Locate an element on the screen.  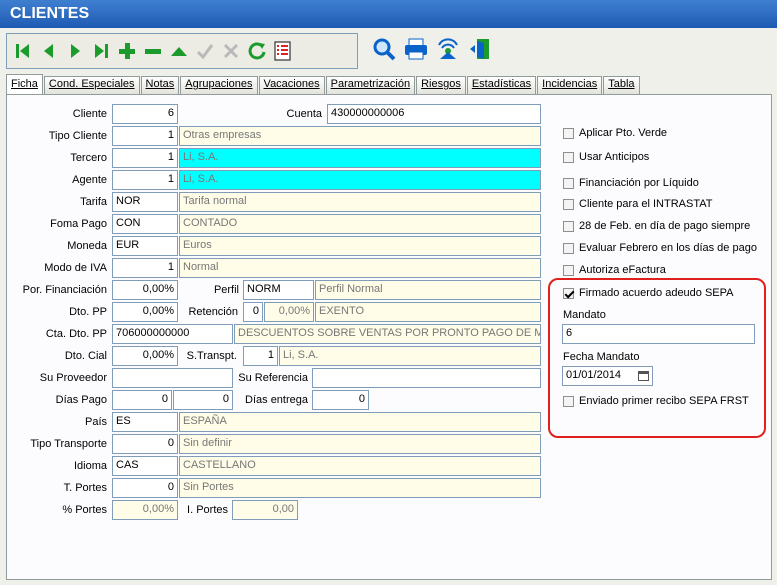
tercero-label: Tercero is located at coordinates (88, 158).